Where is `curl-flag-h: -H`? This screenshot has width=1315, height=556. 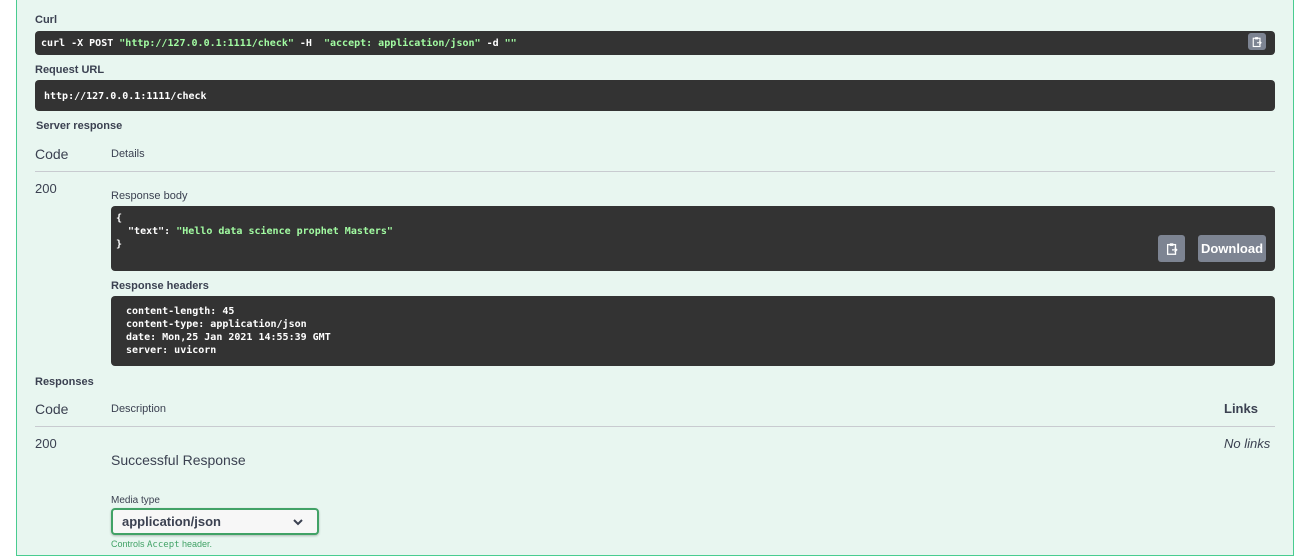
curl-flag-h: -H is located at coordinates (308, 43).